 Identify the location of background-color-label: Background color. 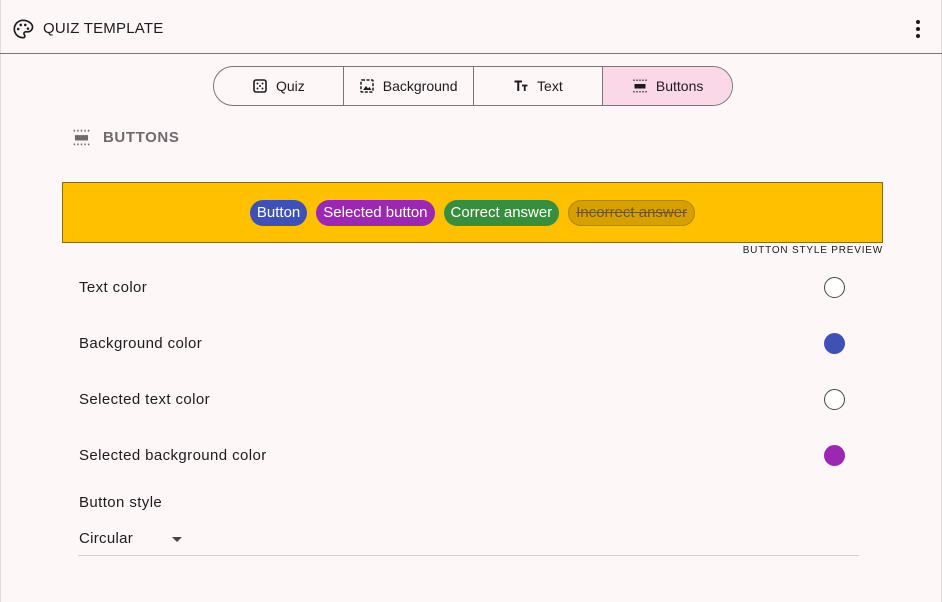
(141, 343).